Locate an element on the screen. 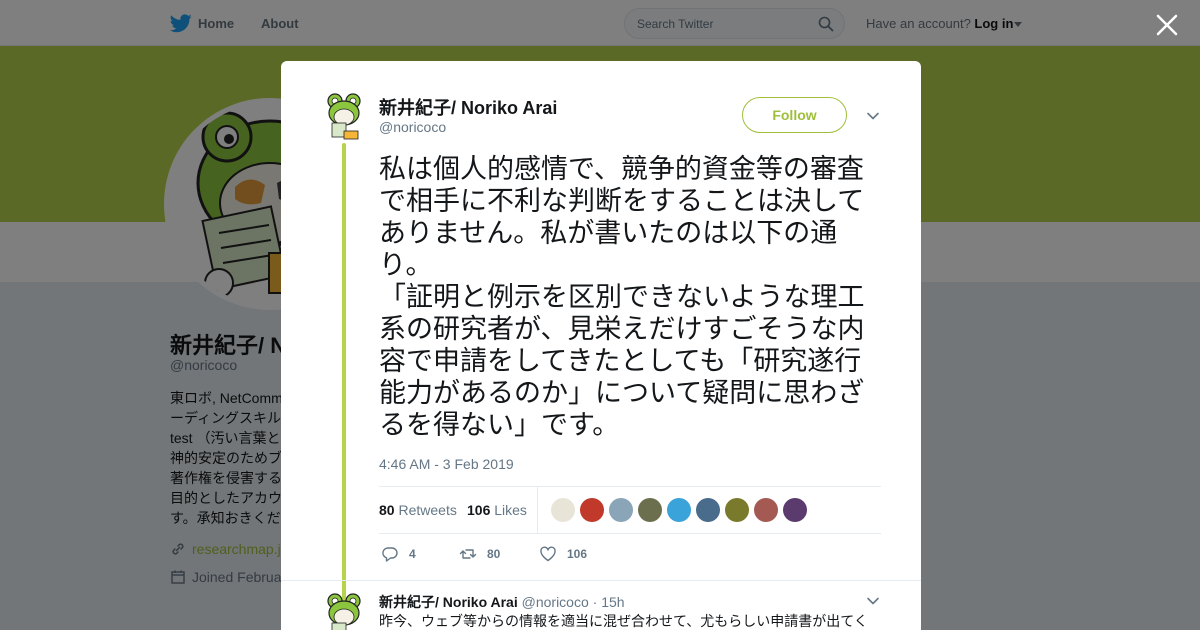 The image size is (1200, 630). reply-count: 4 is located at coordinates (412, 554).